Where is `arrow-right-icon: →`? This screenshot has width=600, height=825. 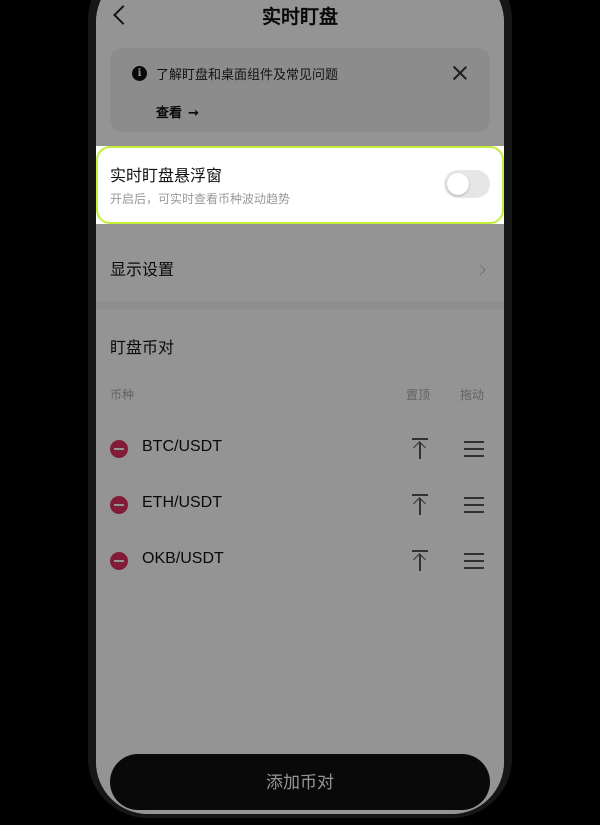 arrow-right-icon: → is located at coordinates (193, 113).